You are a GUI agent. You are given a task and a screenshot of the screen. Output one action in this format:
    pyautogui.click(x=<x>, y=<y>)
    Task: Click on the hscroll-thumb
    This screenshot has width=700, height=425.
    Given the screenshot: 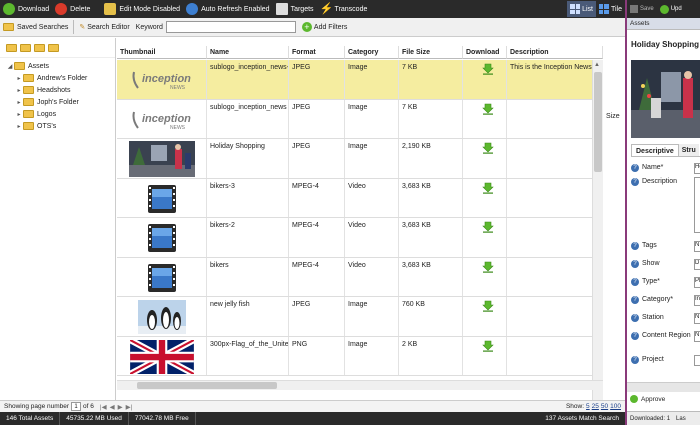 What is the action you would take?
    pyautogui.click(x=207, y=385)
    